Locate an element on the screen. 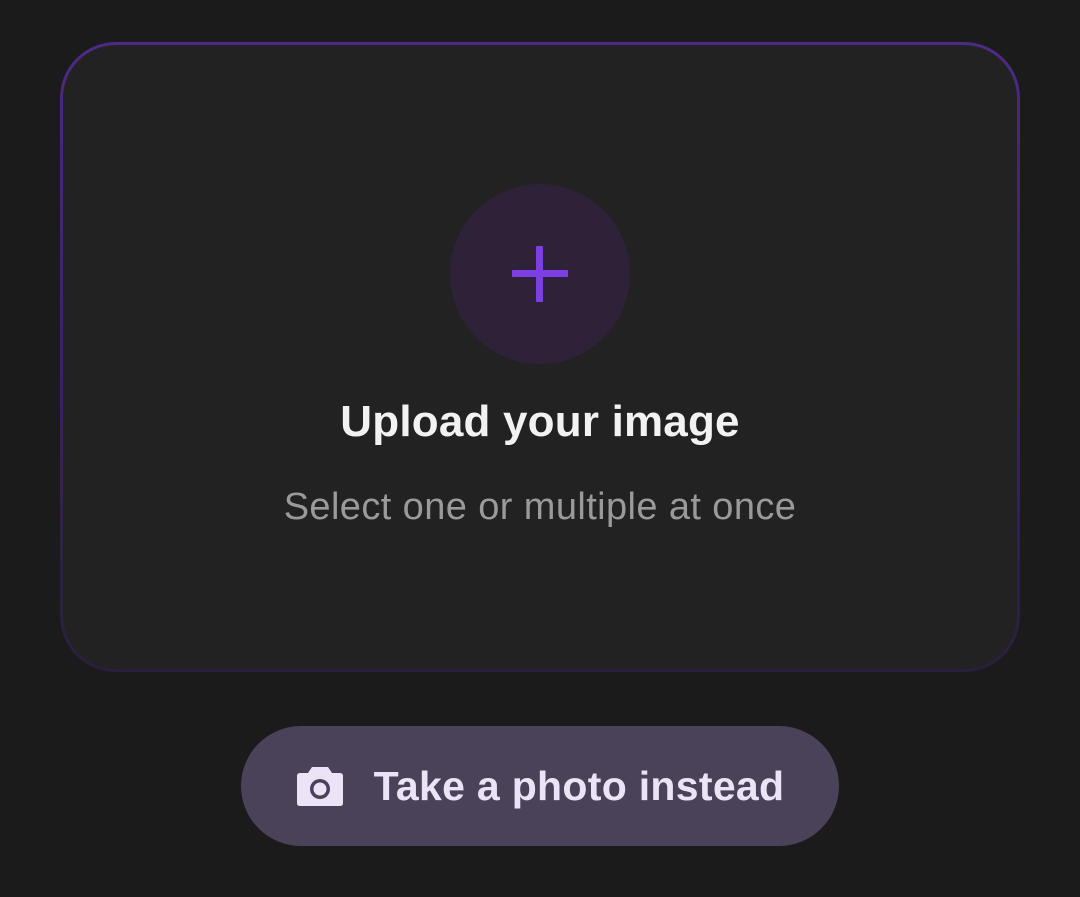  plus-icon is located at coordinates (540, 274).